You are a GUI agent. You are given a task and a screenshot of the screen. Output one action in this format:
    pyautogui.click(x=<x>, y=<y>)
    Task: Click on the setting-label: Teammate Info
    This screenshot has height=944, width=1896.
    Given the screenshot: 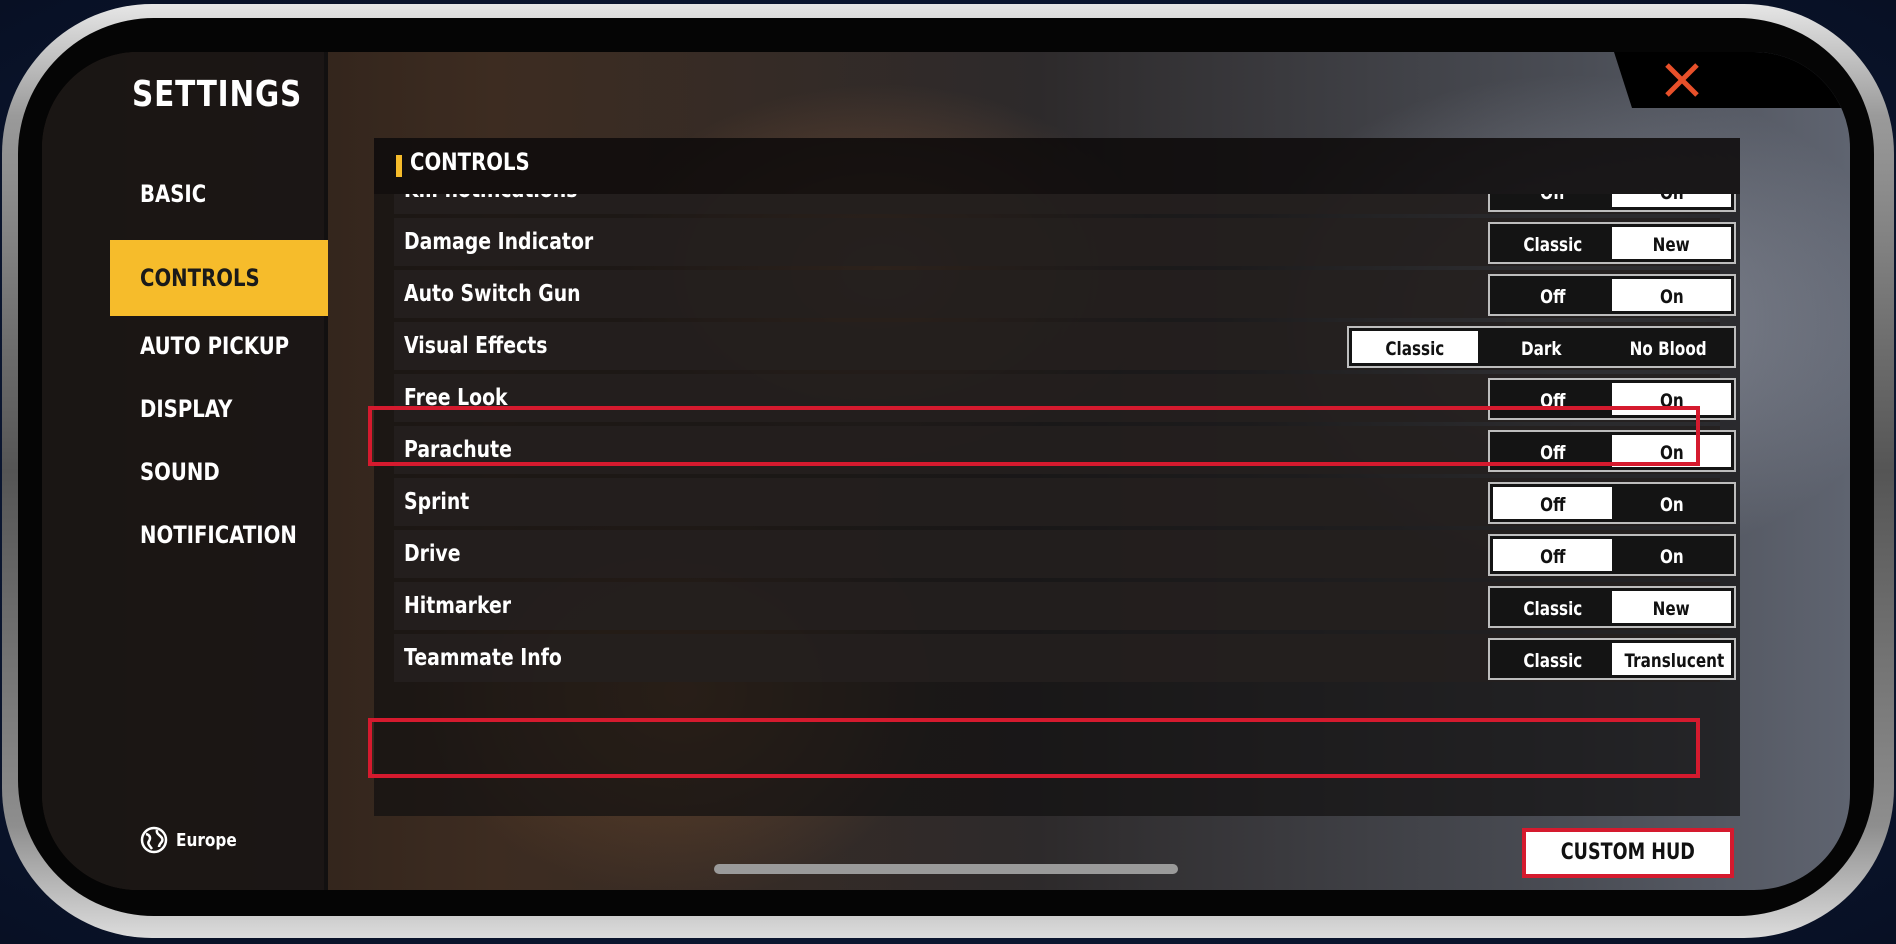 What is the action you would take?
    pyautogui.click(x=483, y=658)
    